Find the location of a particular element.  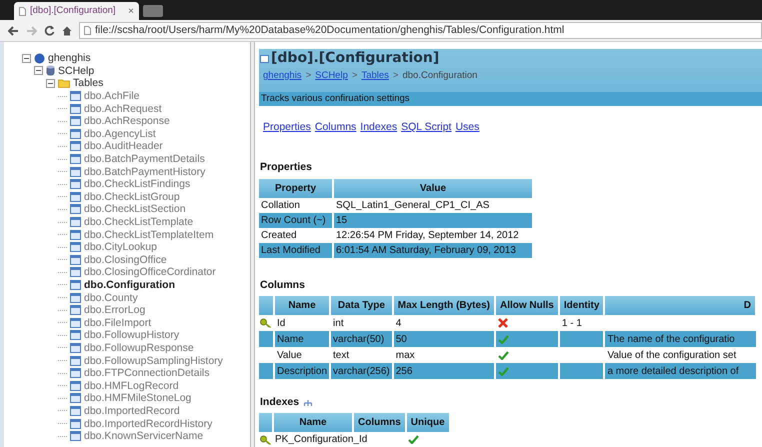

table-cell: 15 is located at coordinates (433, 220).